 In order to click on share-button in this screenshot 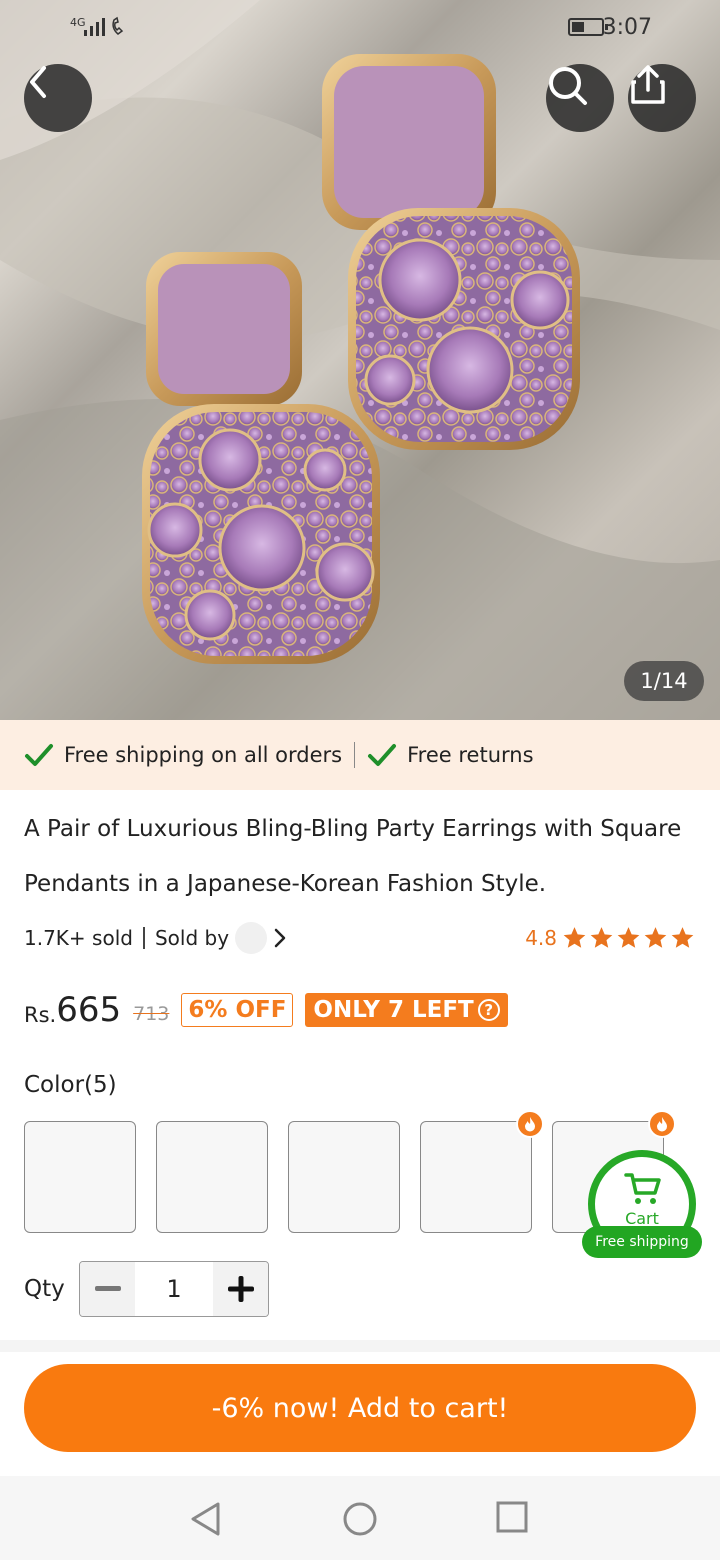, I will do `click(662, 98)`.